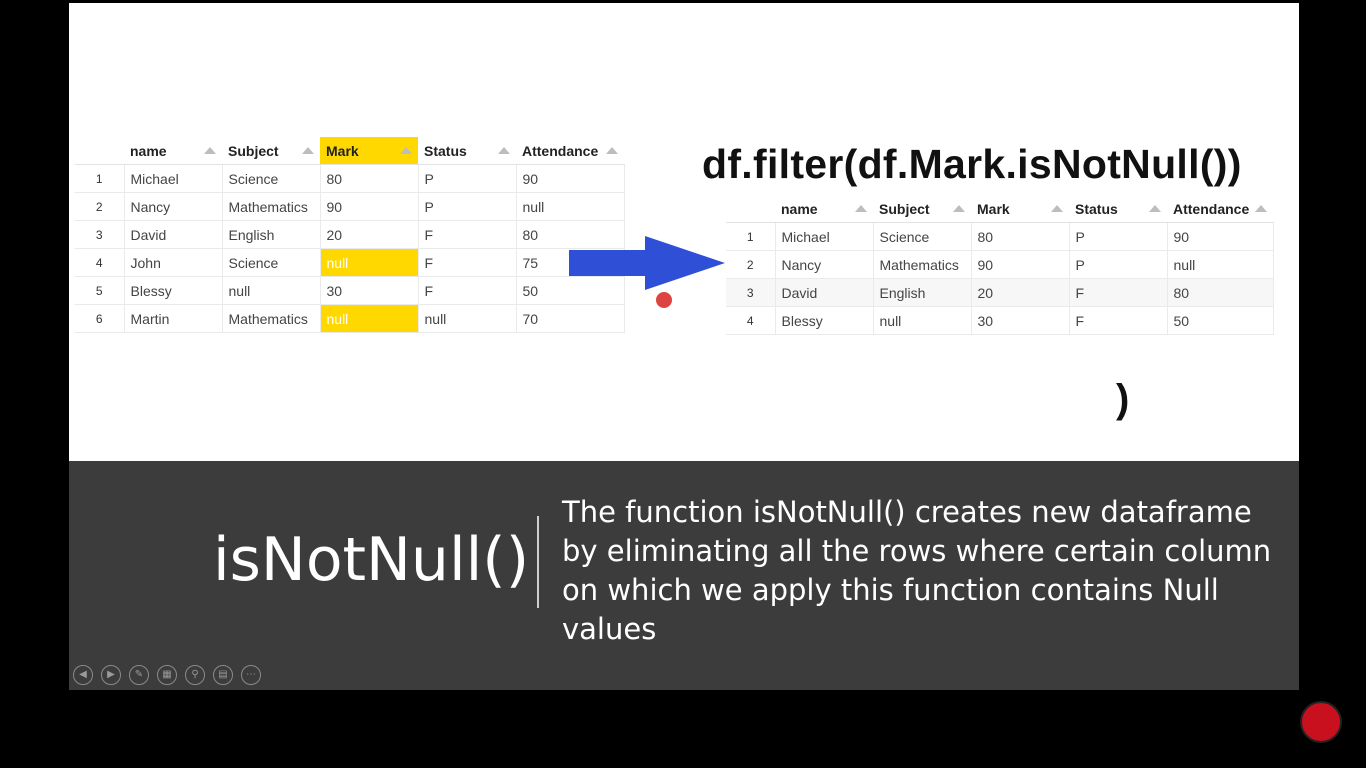  I want to click on next-icon: ▶, so click(111, 675).